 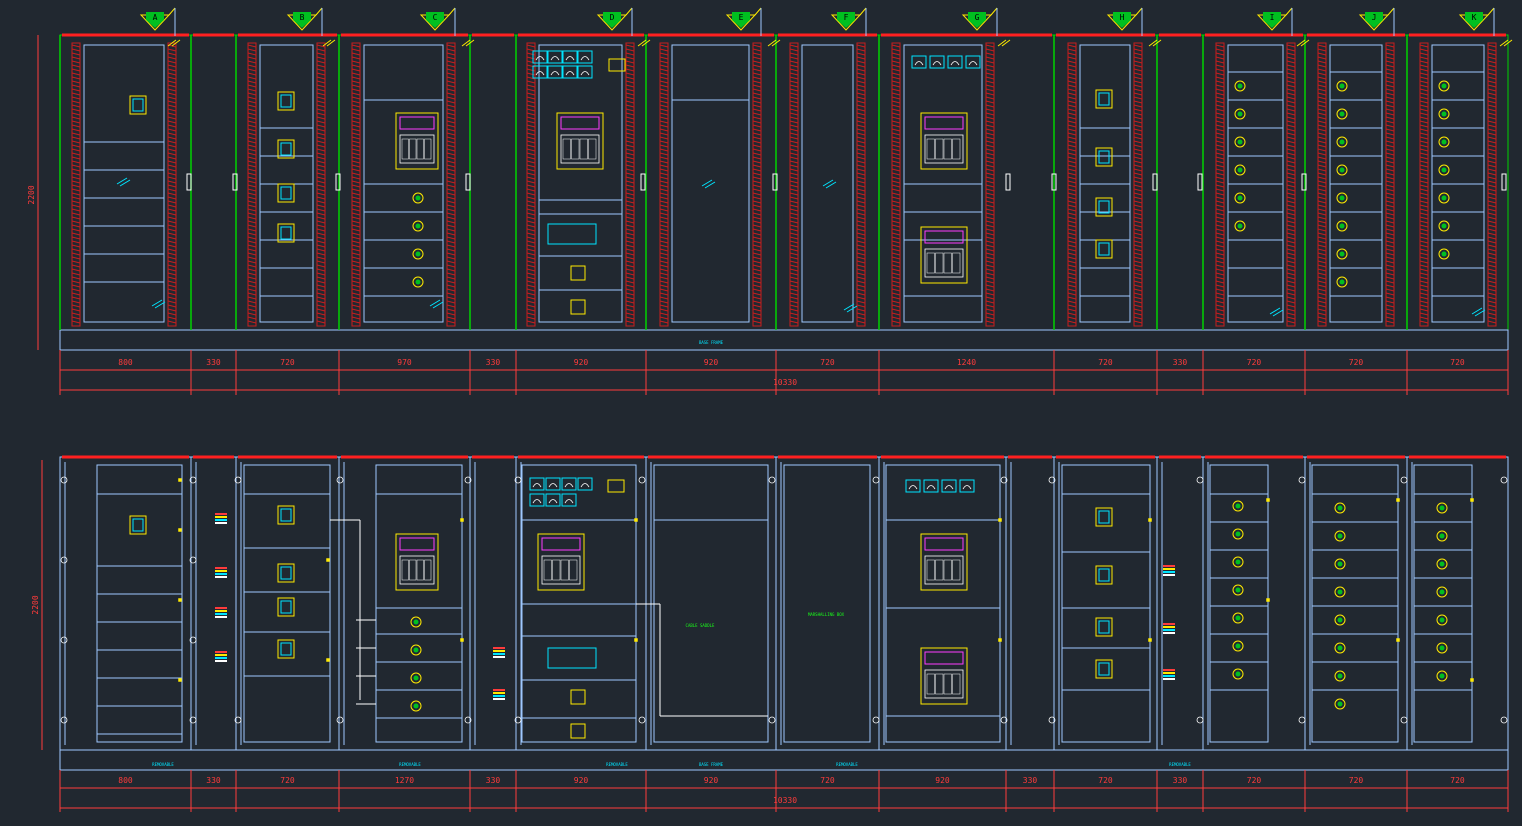 I want to click on front-section-width-label: 1240, so click(x=966, y=362).